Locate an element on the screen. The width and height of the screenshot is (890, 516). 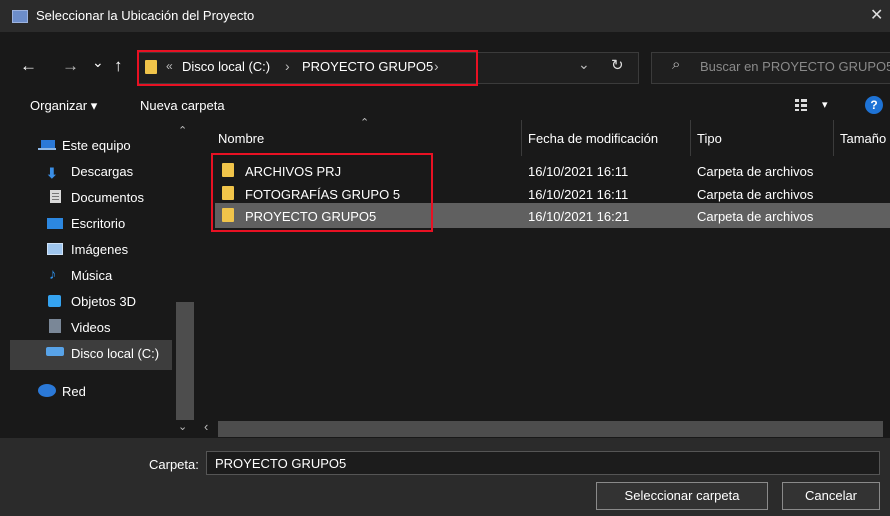
sidebar-item-red: Red is located at coordinates (74, 391).